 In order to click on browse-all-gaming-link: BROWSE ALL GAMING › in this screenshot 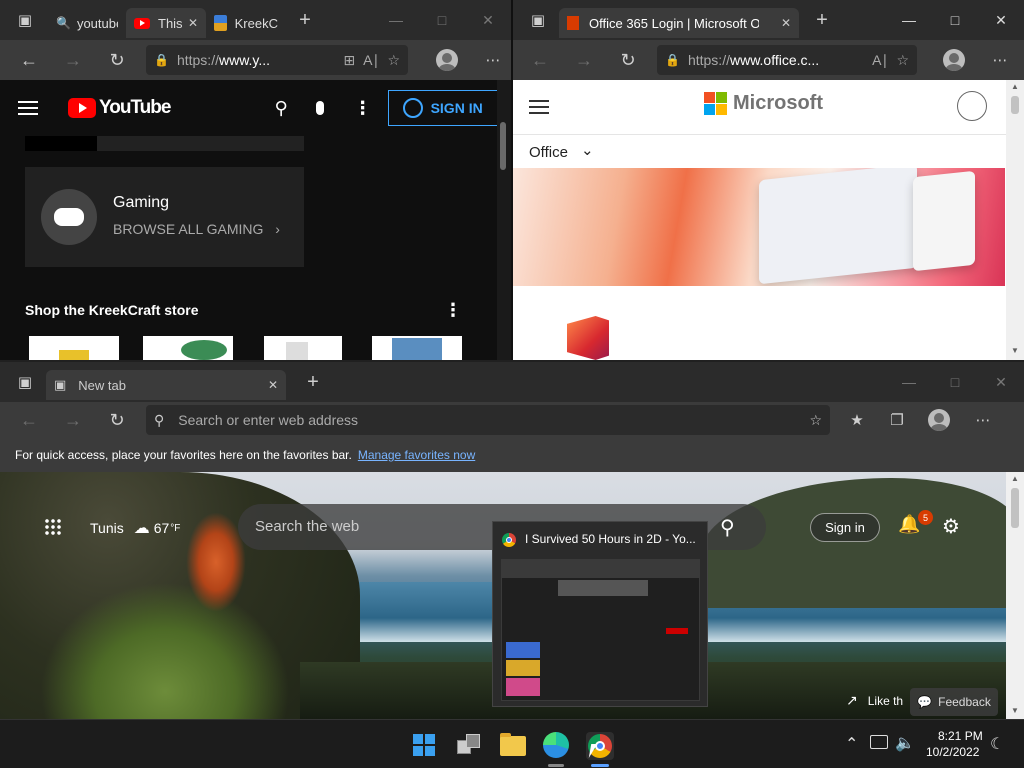, I will do `click(196, 229)`.